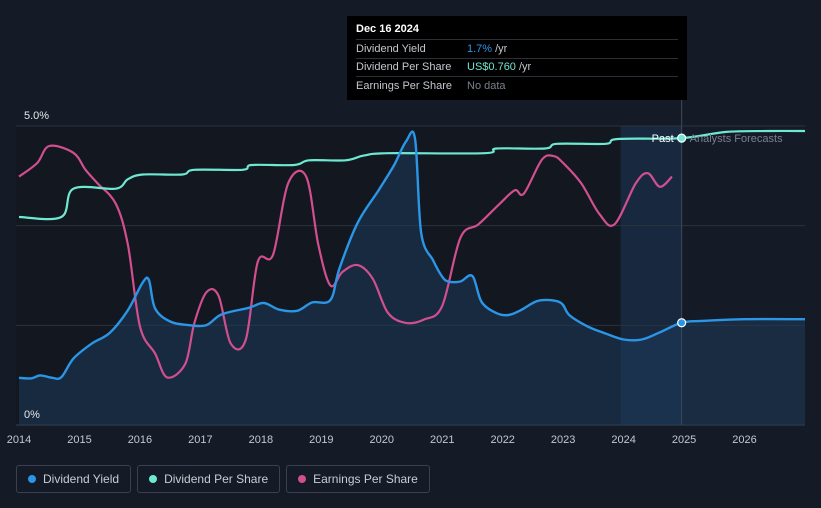 Image resolution: width=821 pixels, height=508 pixels. What do you see at coordinates (81, 479) in the screenshot?
I see `legend-label: Dividend Yield` at bounding box center [81, 479].